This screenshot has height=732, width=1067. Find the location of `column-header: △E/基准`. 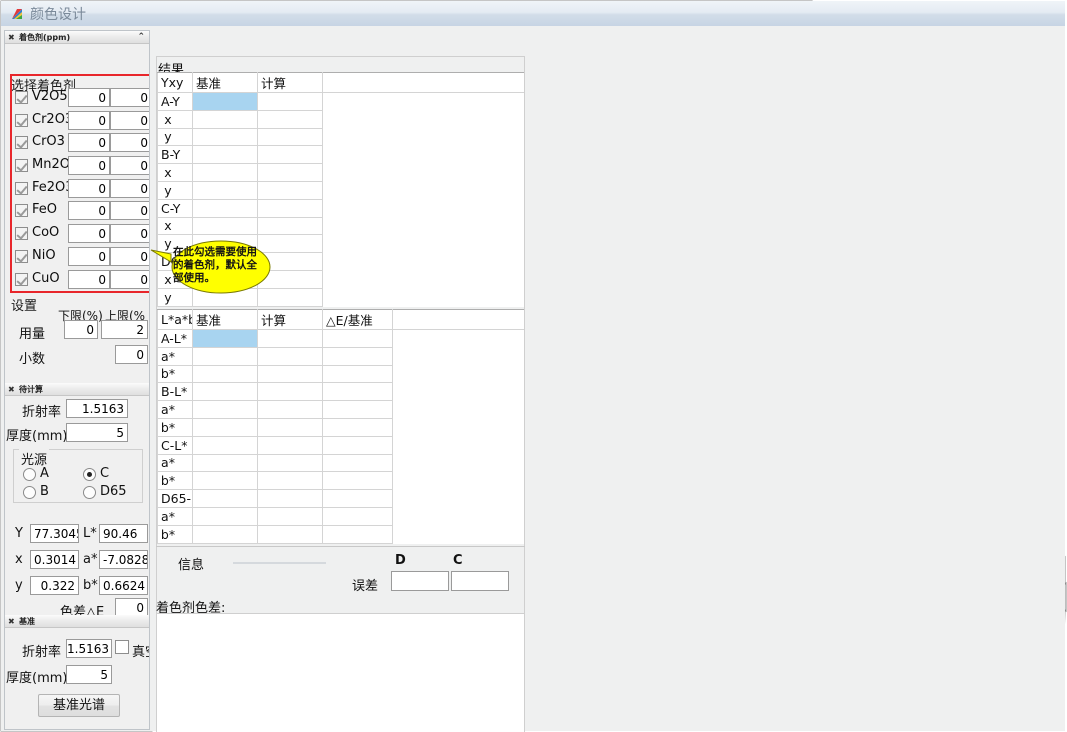

column-header: △E/基准 is located at coordinates (357, 319).